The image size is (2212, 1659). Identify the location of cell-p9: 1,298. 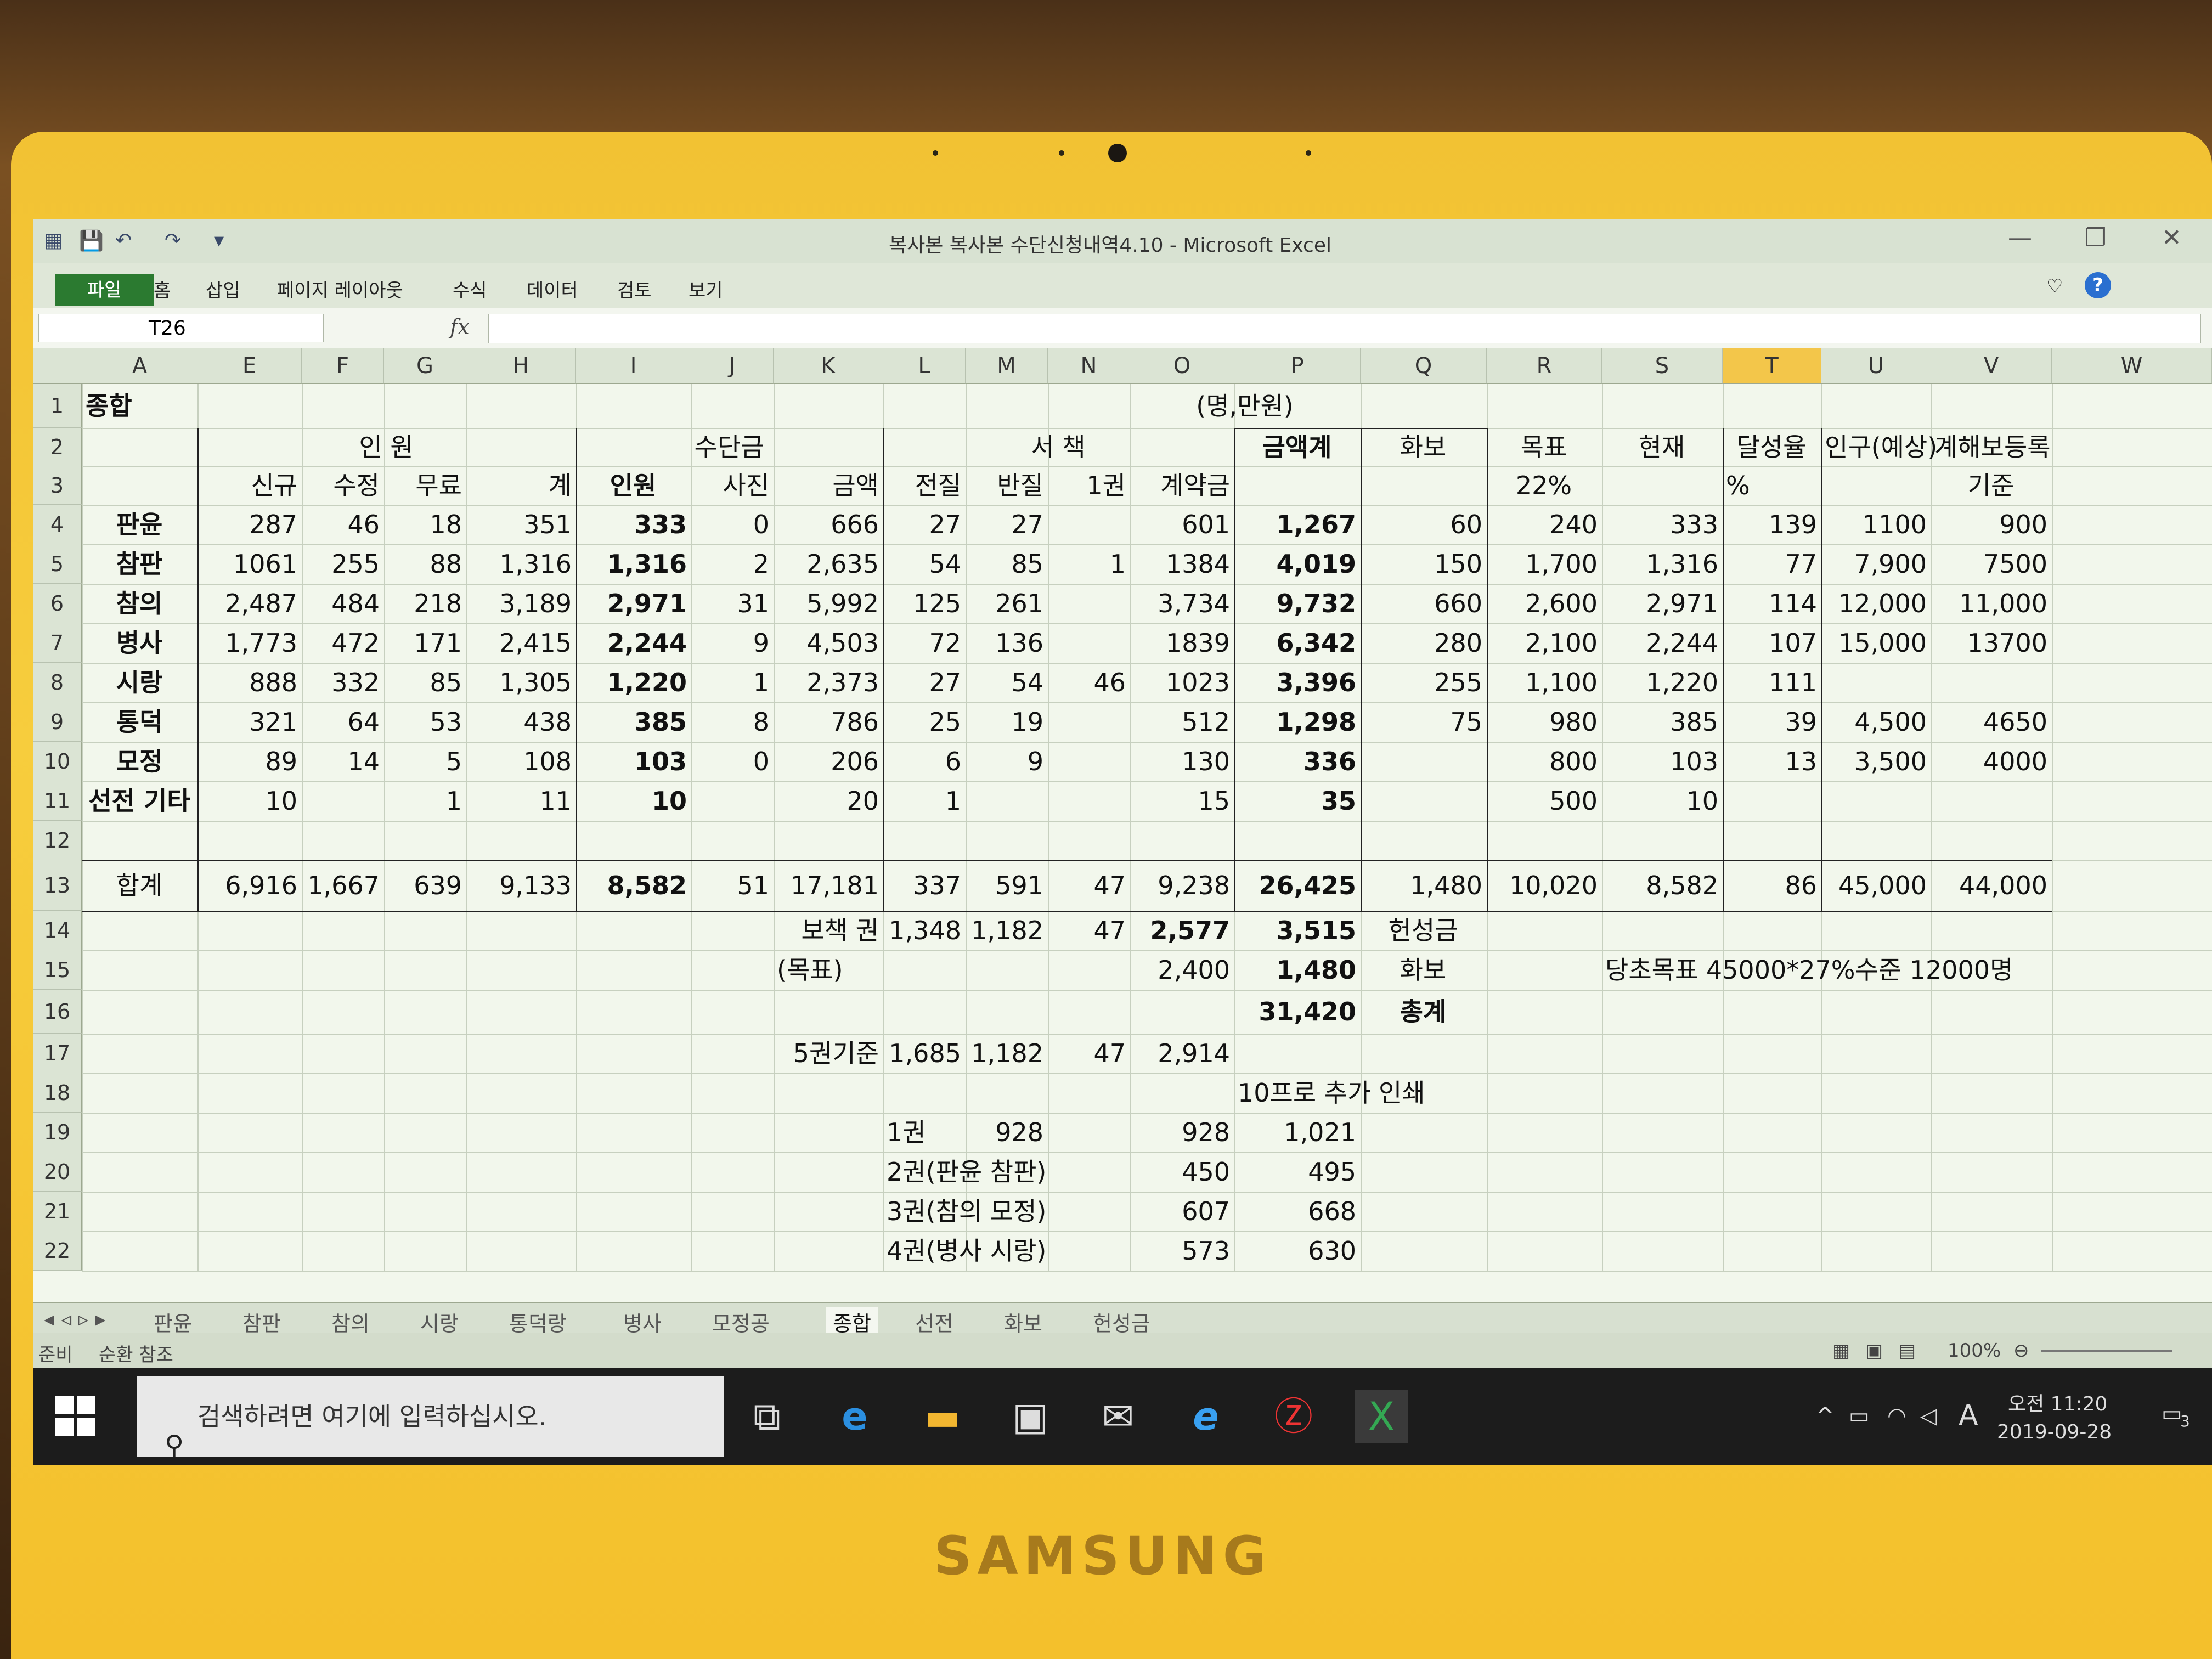
(1297, 722).